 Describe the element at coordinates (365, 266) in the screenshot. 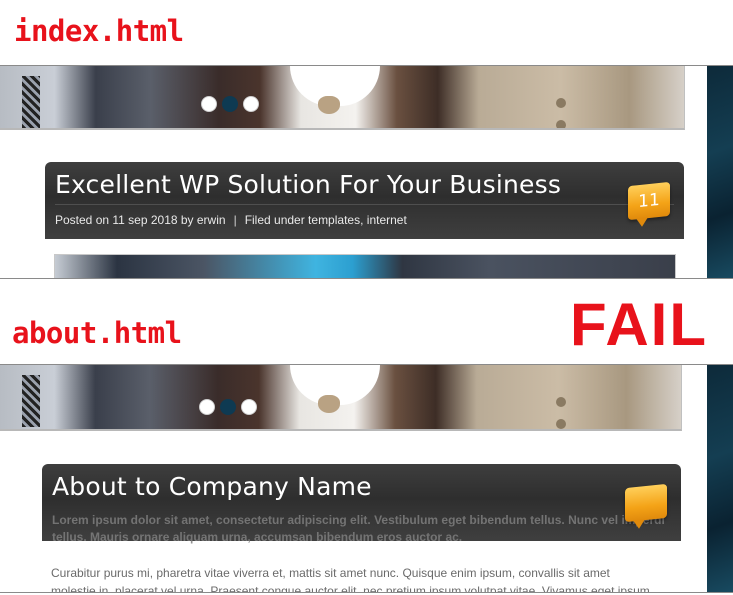

I see `post-featured-image` at that location.